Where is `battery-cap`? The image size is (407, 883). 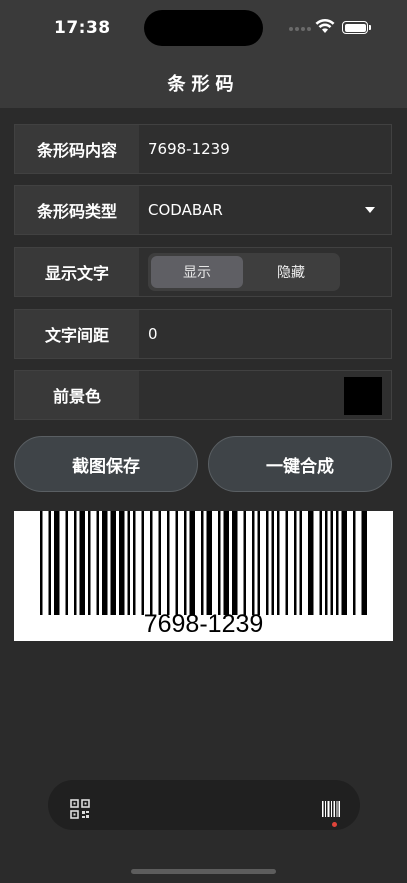
battery-cap is located at coordinates (370, 27).